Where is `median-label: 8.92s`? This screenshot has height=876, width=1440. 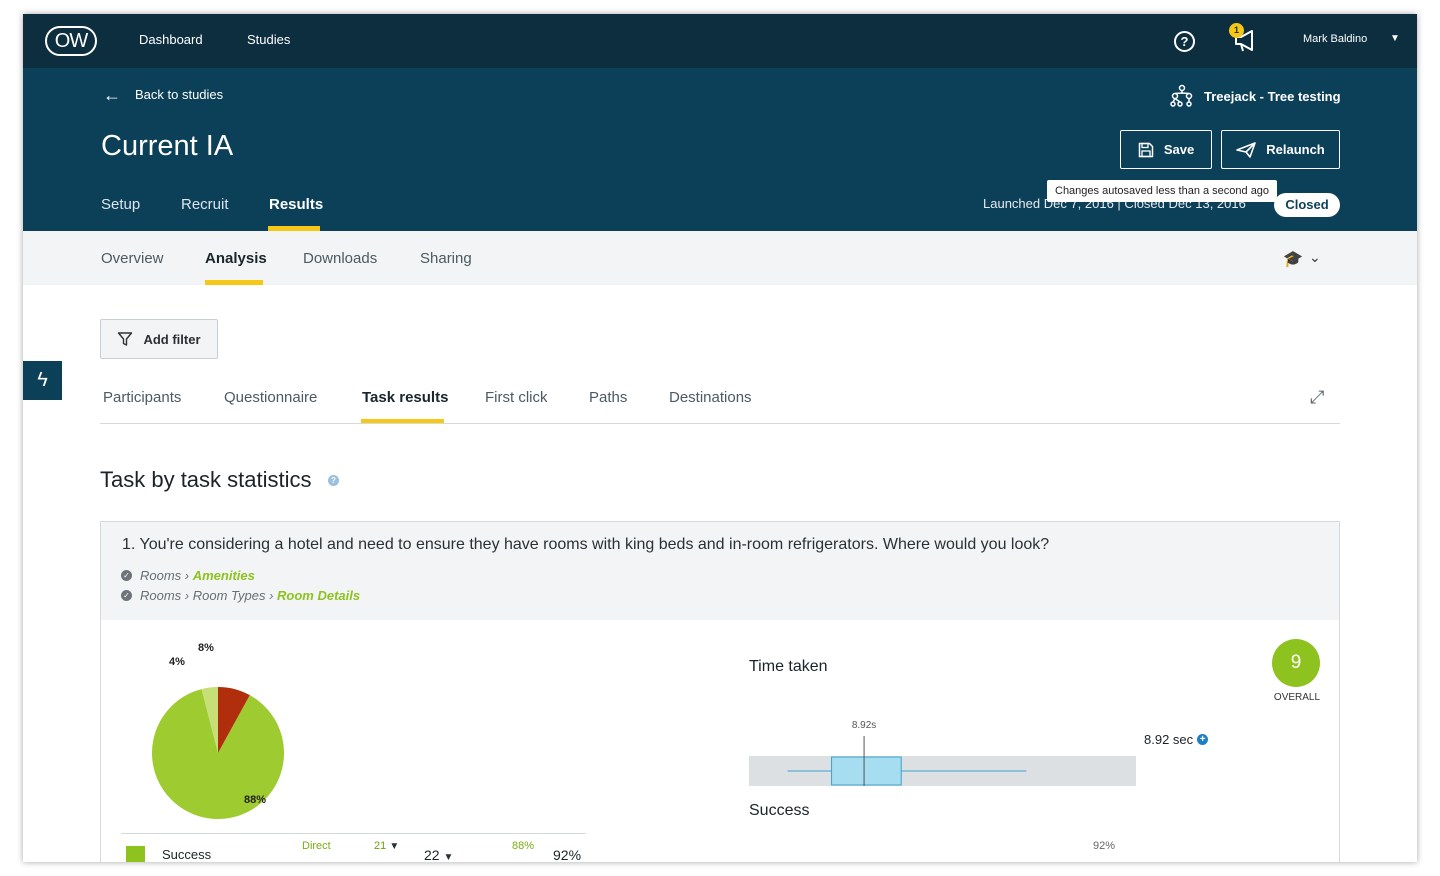
median-label: 8.92s is located at coordinates (864, 725).